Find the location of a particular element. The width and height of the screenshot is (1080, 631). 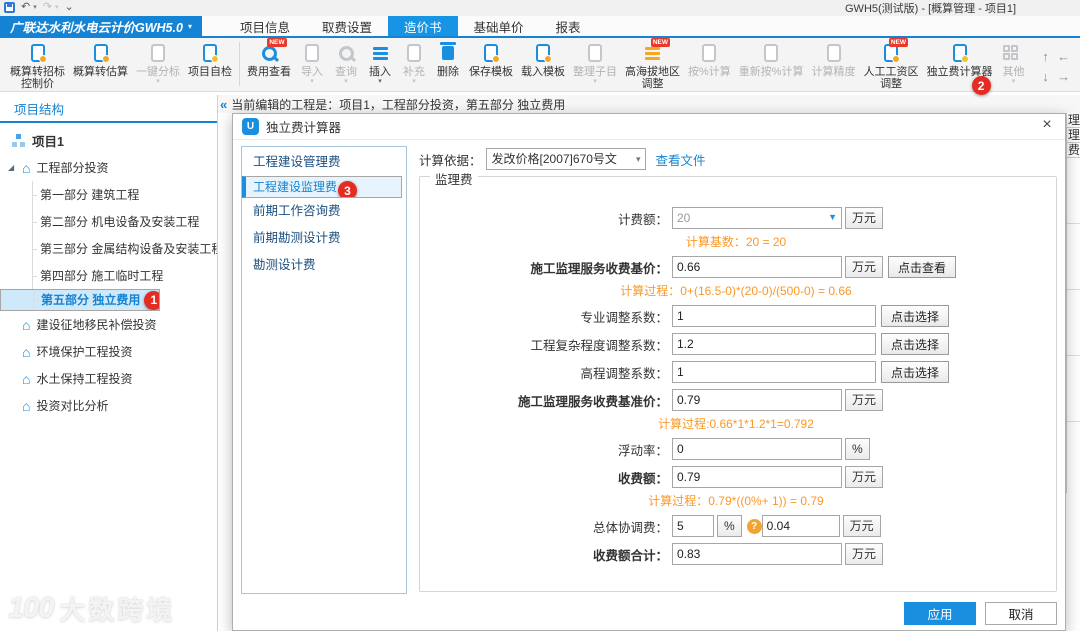

tree-item-land-resettlement: ⌂ 建设征地移民补偿投资 is located at coordinates (108, 324).